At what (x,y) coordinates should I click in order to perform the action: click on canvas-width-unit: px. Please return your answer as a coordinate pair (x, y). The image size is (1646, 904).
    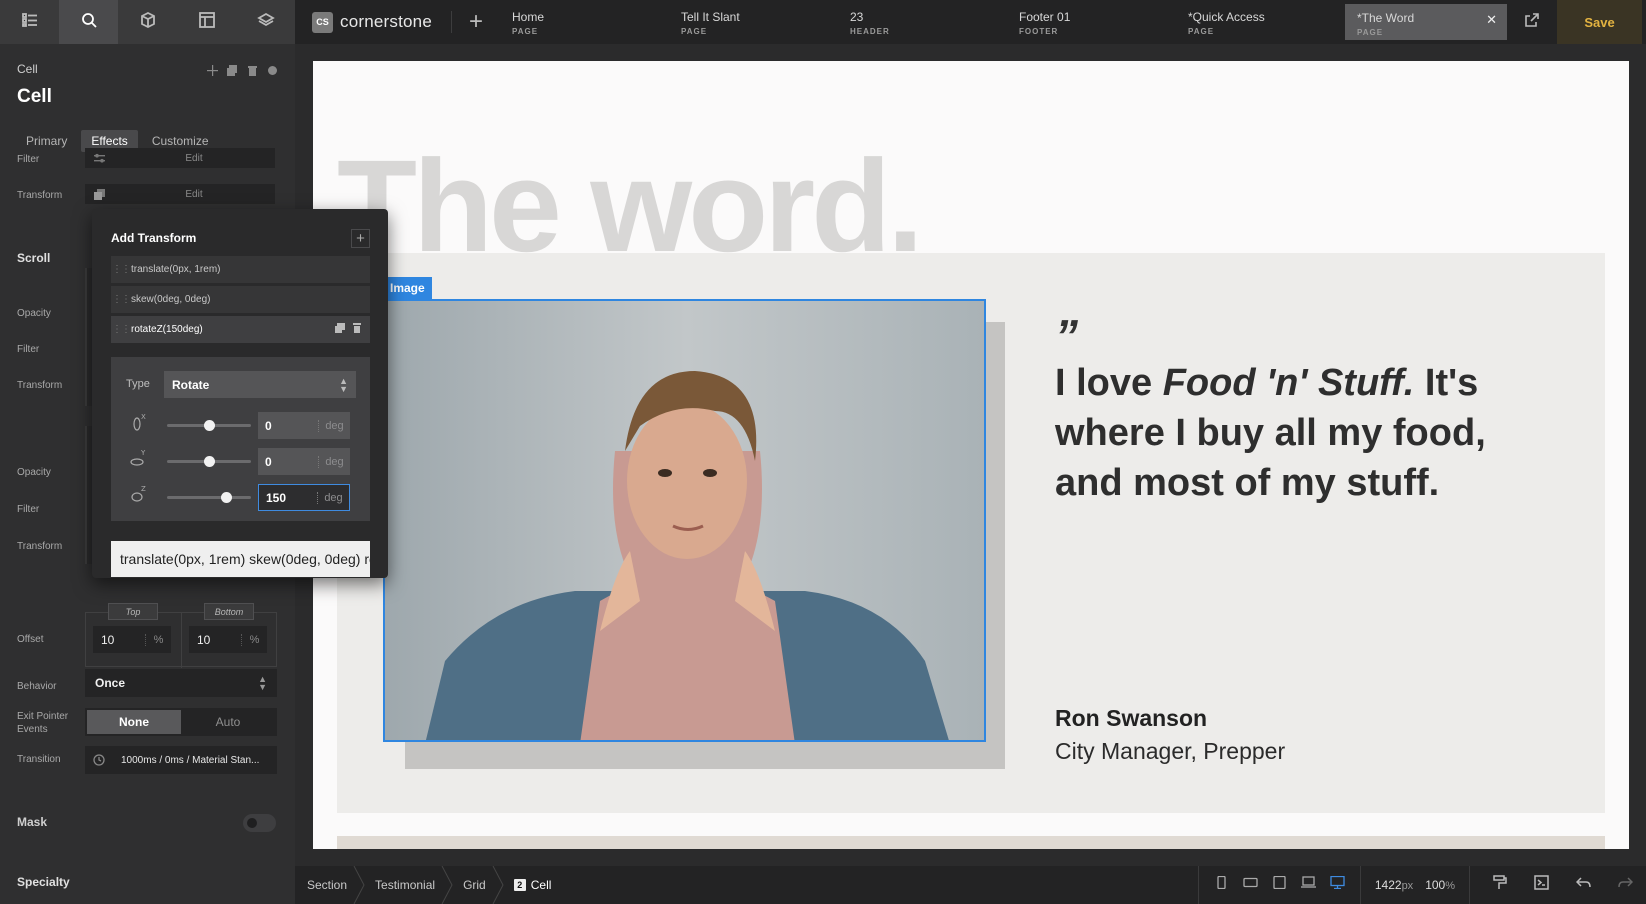
    Looking at the image, I should click on (1407, 886).